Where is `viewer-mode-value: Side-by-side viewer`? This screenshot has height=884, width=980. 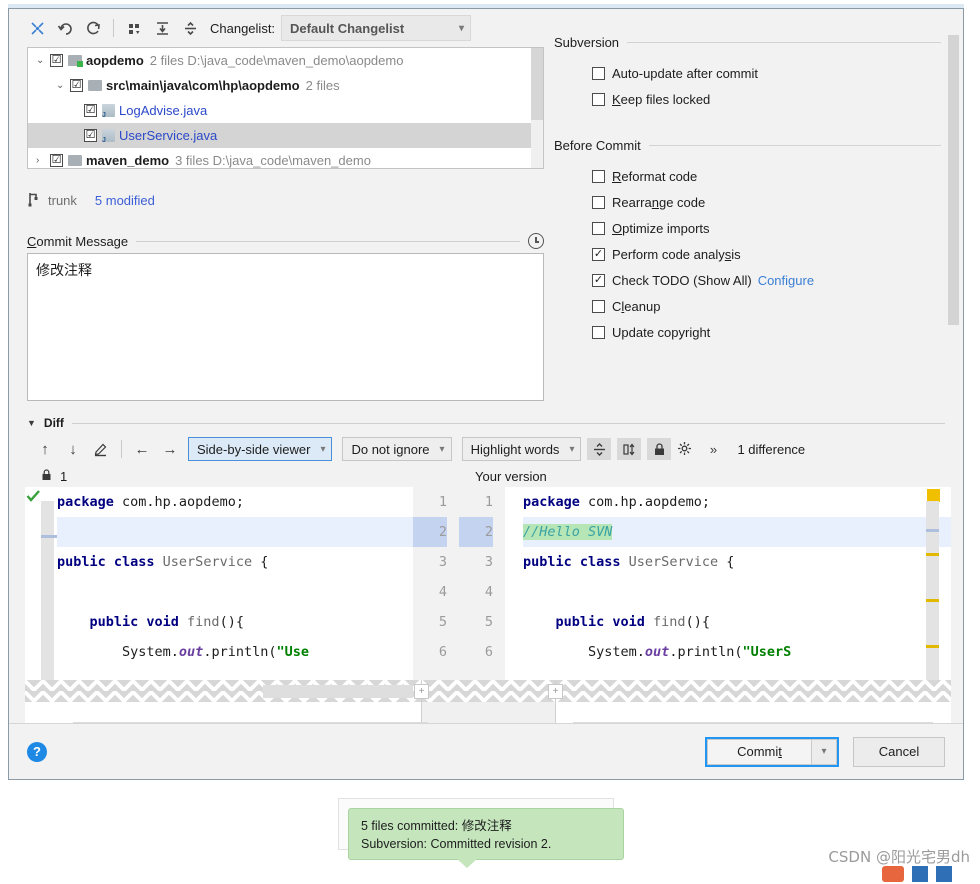
viewer-mode-value: Side-by-side viewer is located at coordinates (254, 449).